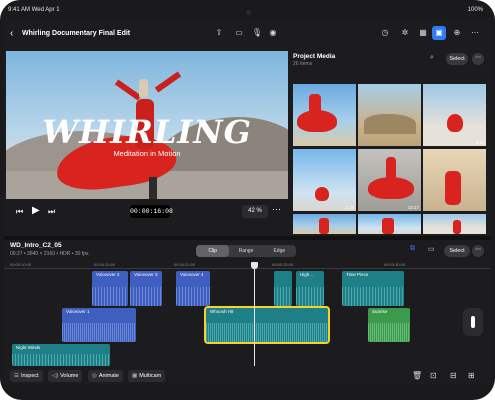  Describe the element at coordinates (147, 153) in the screenshot. I see `overlay-subtitle: Meditation in Motion` at that location.